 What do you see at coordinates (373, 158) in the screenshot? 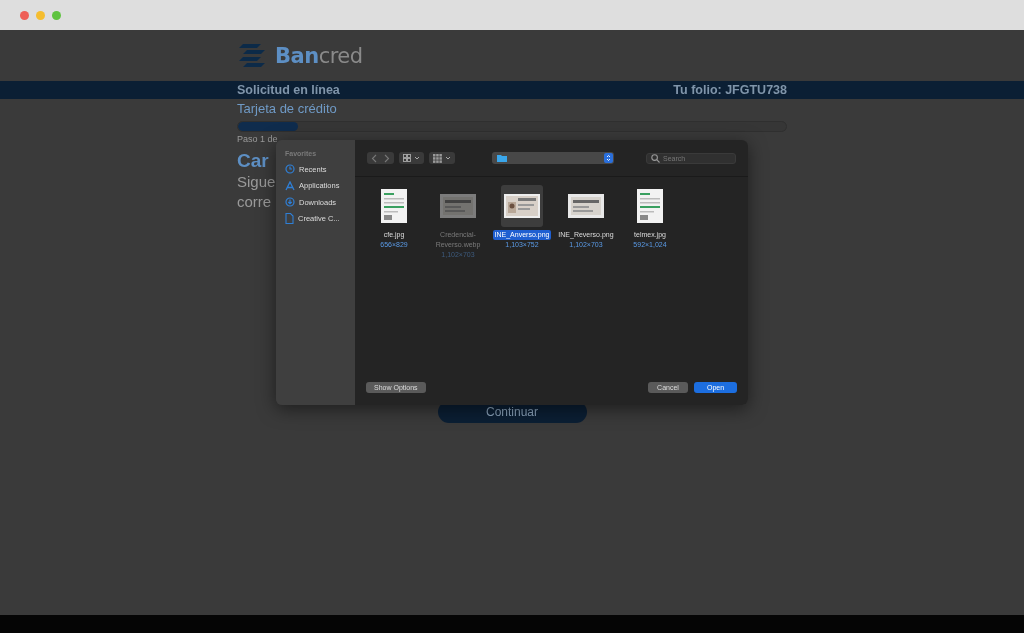
I see `back-icon` at bounding box center [373, 158].